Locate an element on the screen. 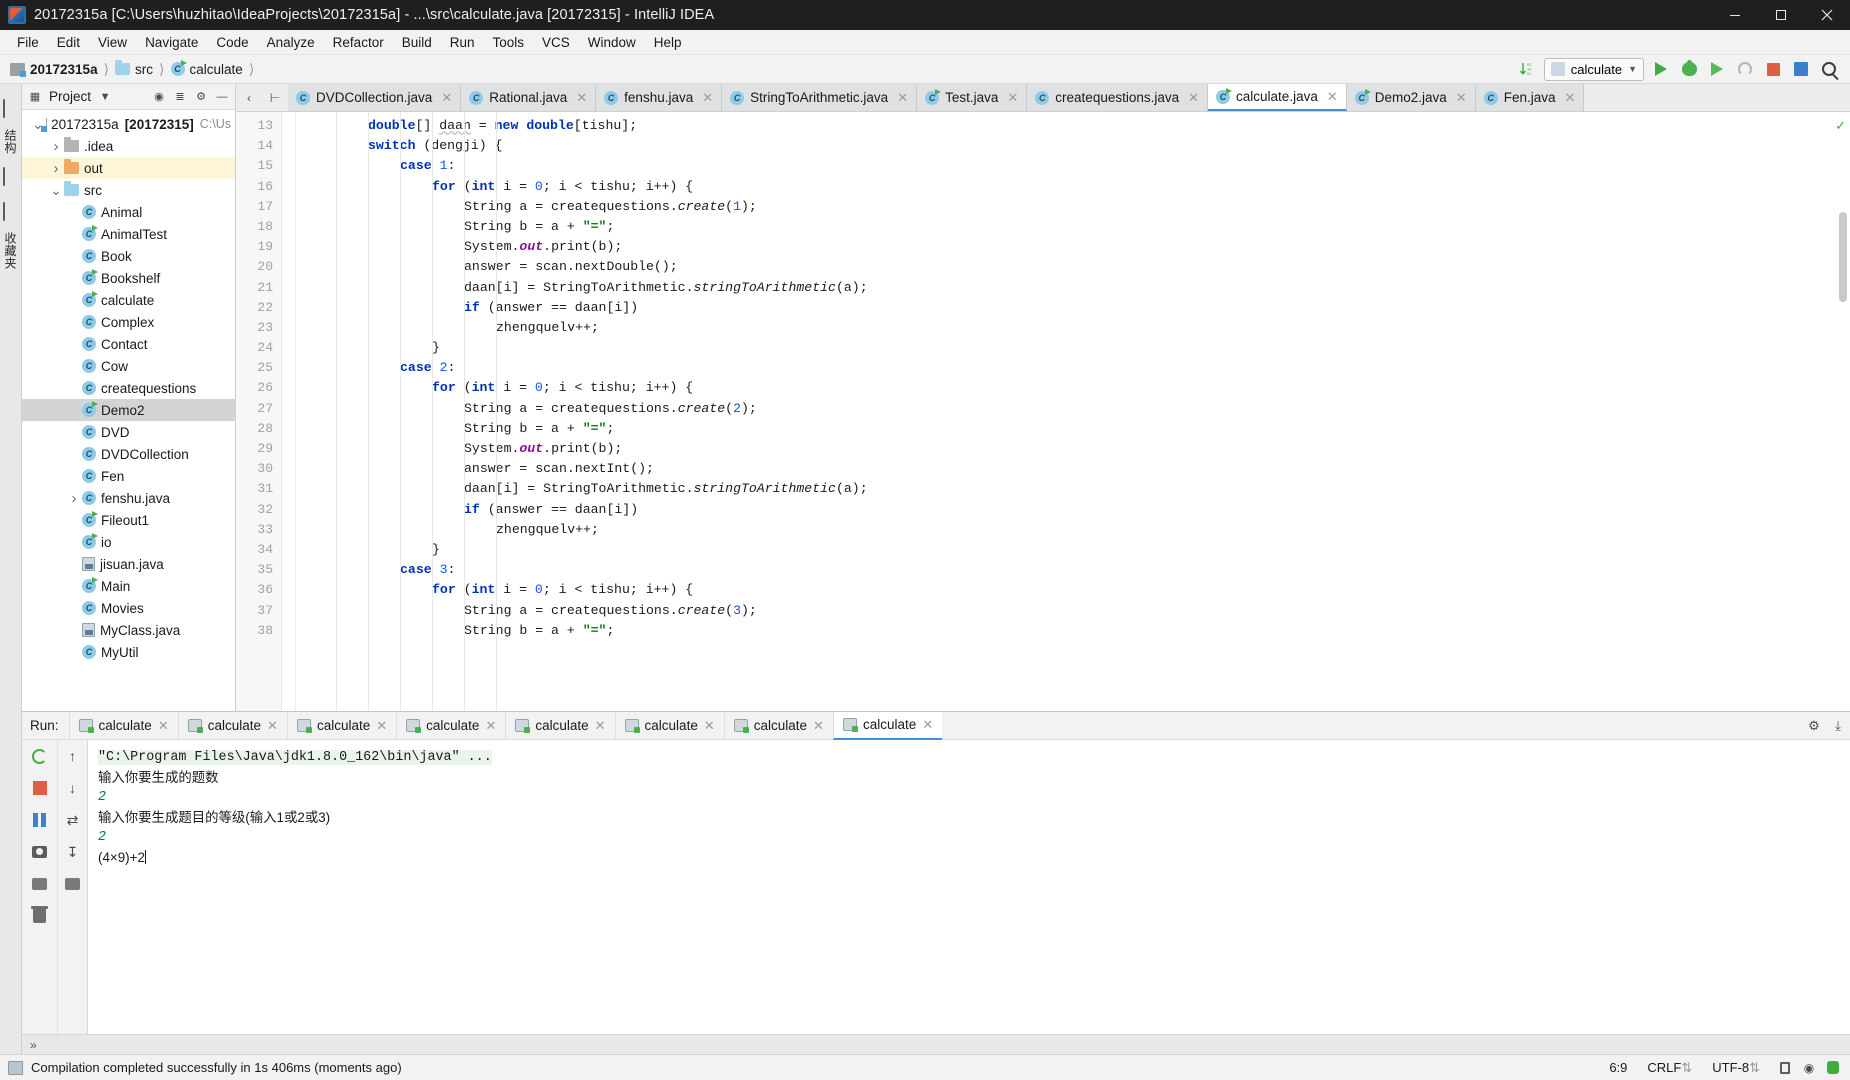 Image resolution: width=1850 pixels, height=1080 pixels. code-line: String a = createquestions.create(1); is located at coordinates (1062, 207).